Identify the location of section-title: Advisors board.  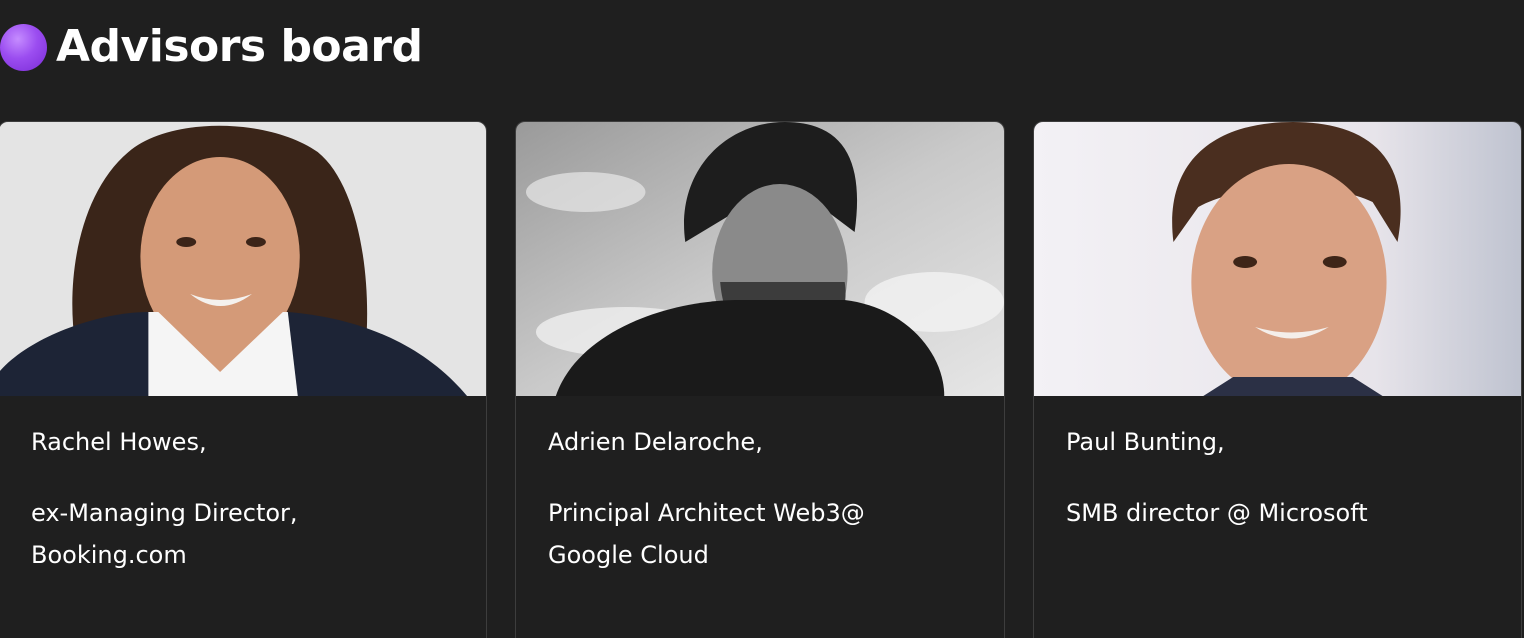
(239, 46).